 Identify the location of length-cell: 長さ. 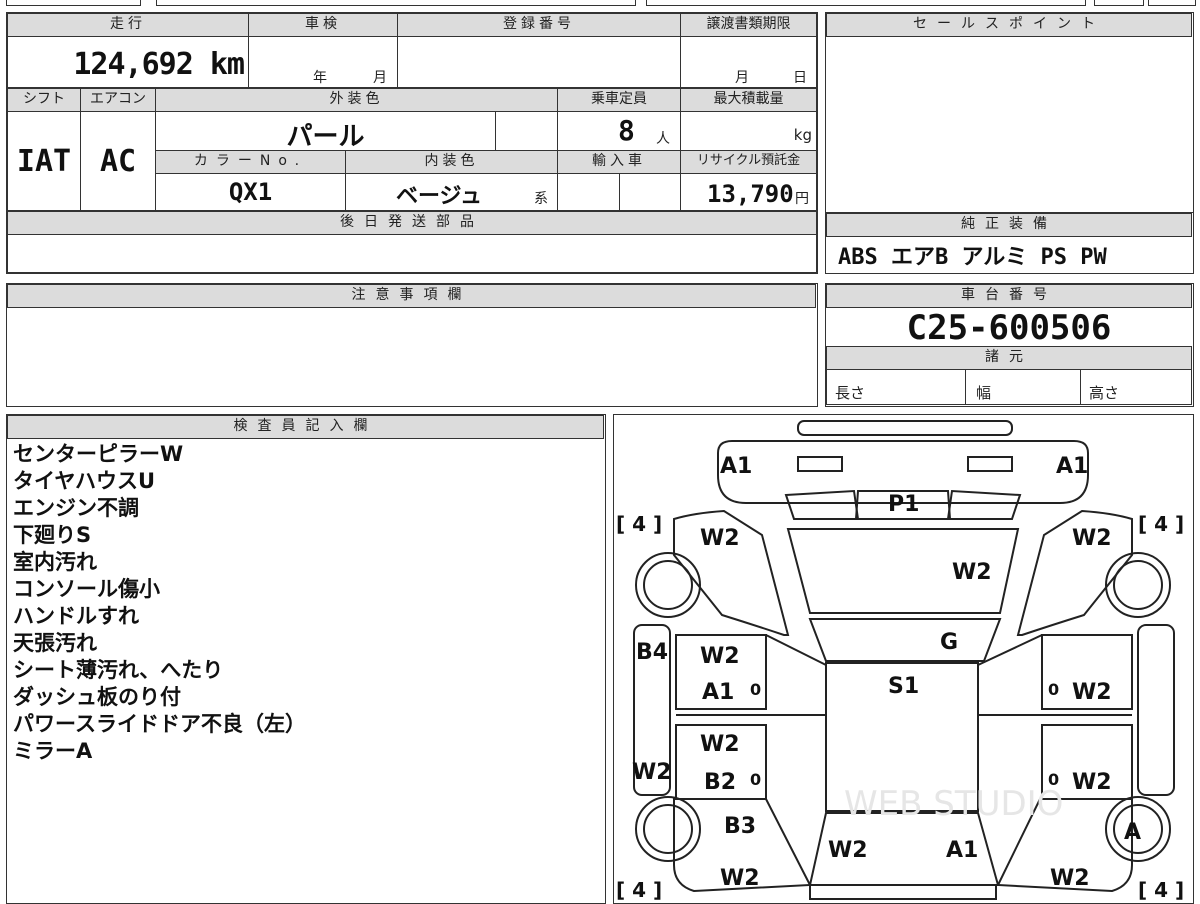
(896, 387).